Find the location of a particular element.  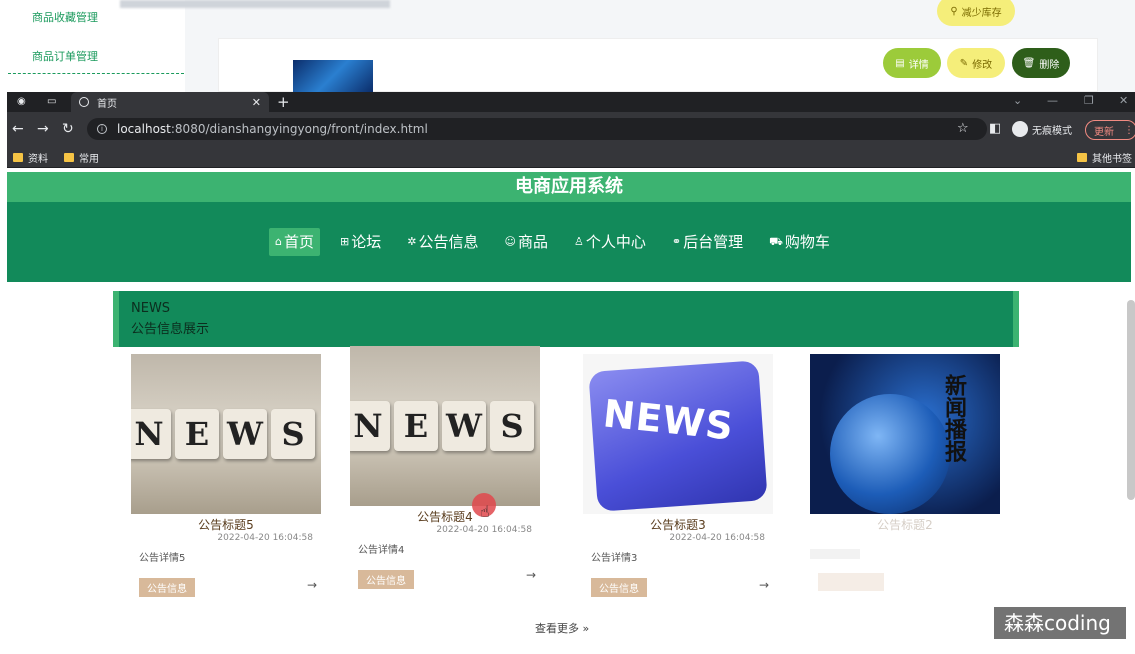

nav-products: ☺ 商品 is located at coordinates (525, 242).